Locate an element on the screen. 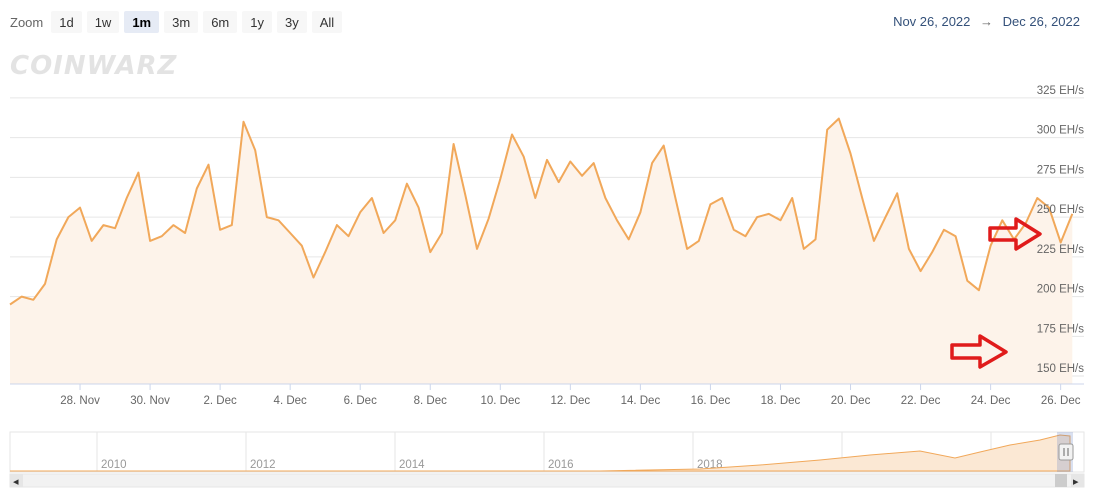 The image size is (1095, 502). x-tick-label: 2. Dec is located at coordinates (220, 401).